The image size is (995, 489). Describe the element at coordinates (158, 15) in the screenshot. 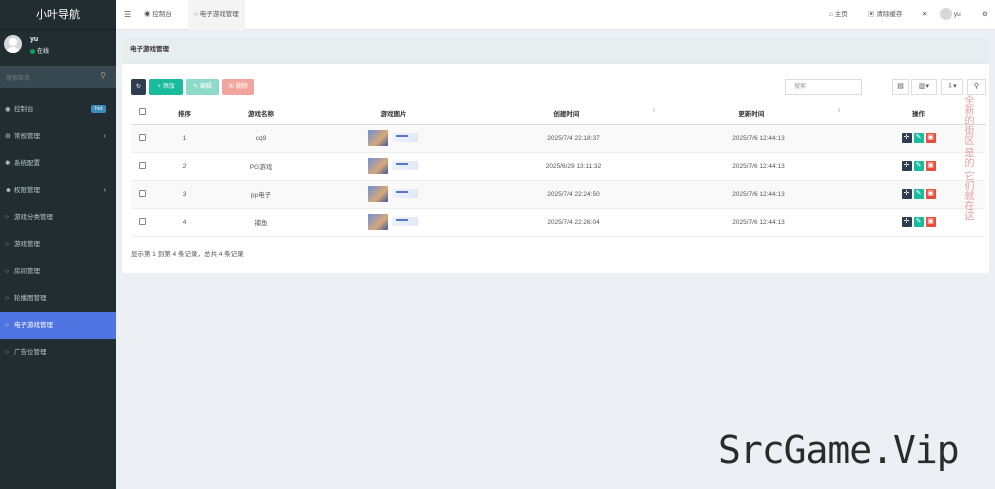

I see `tab-dashboard: ◉ 控制台` at that location.